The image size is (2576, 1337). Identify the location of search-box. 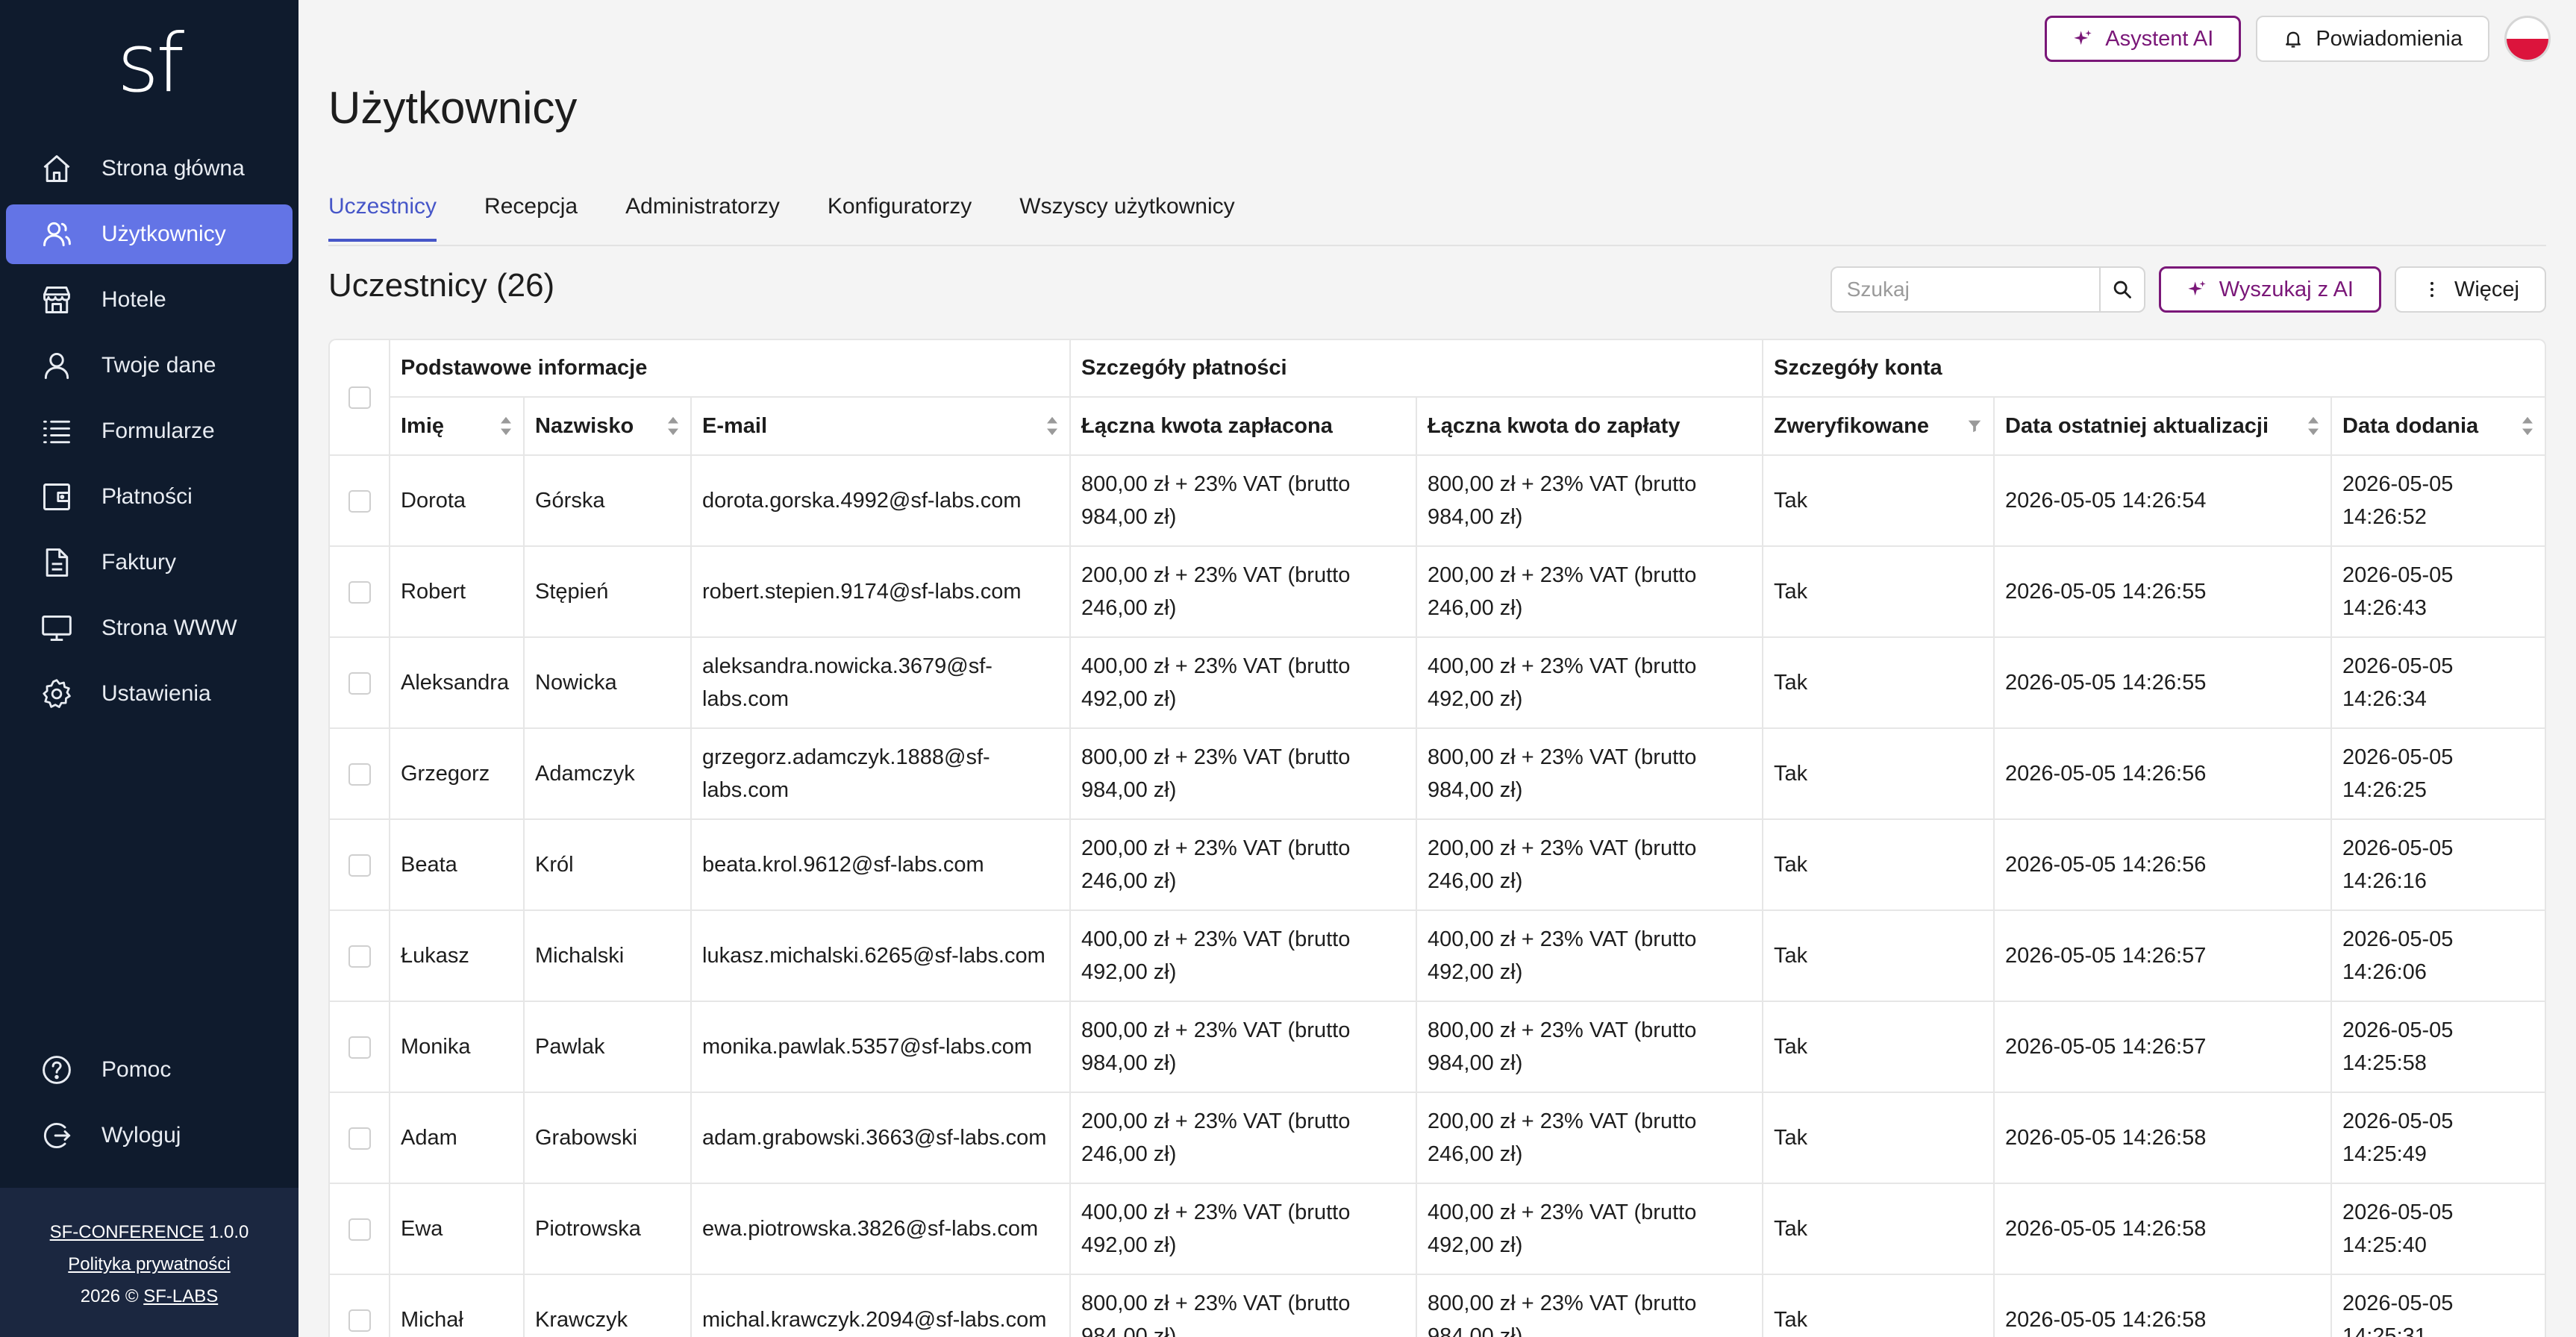
(1987, 289).